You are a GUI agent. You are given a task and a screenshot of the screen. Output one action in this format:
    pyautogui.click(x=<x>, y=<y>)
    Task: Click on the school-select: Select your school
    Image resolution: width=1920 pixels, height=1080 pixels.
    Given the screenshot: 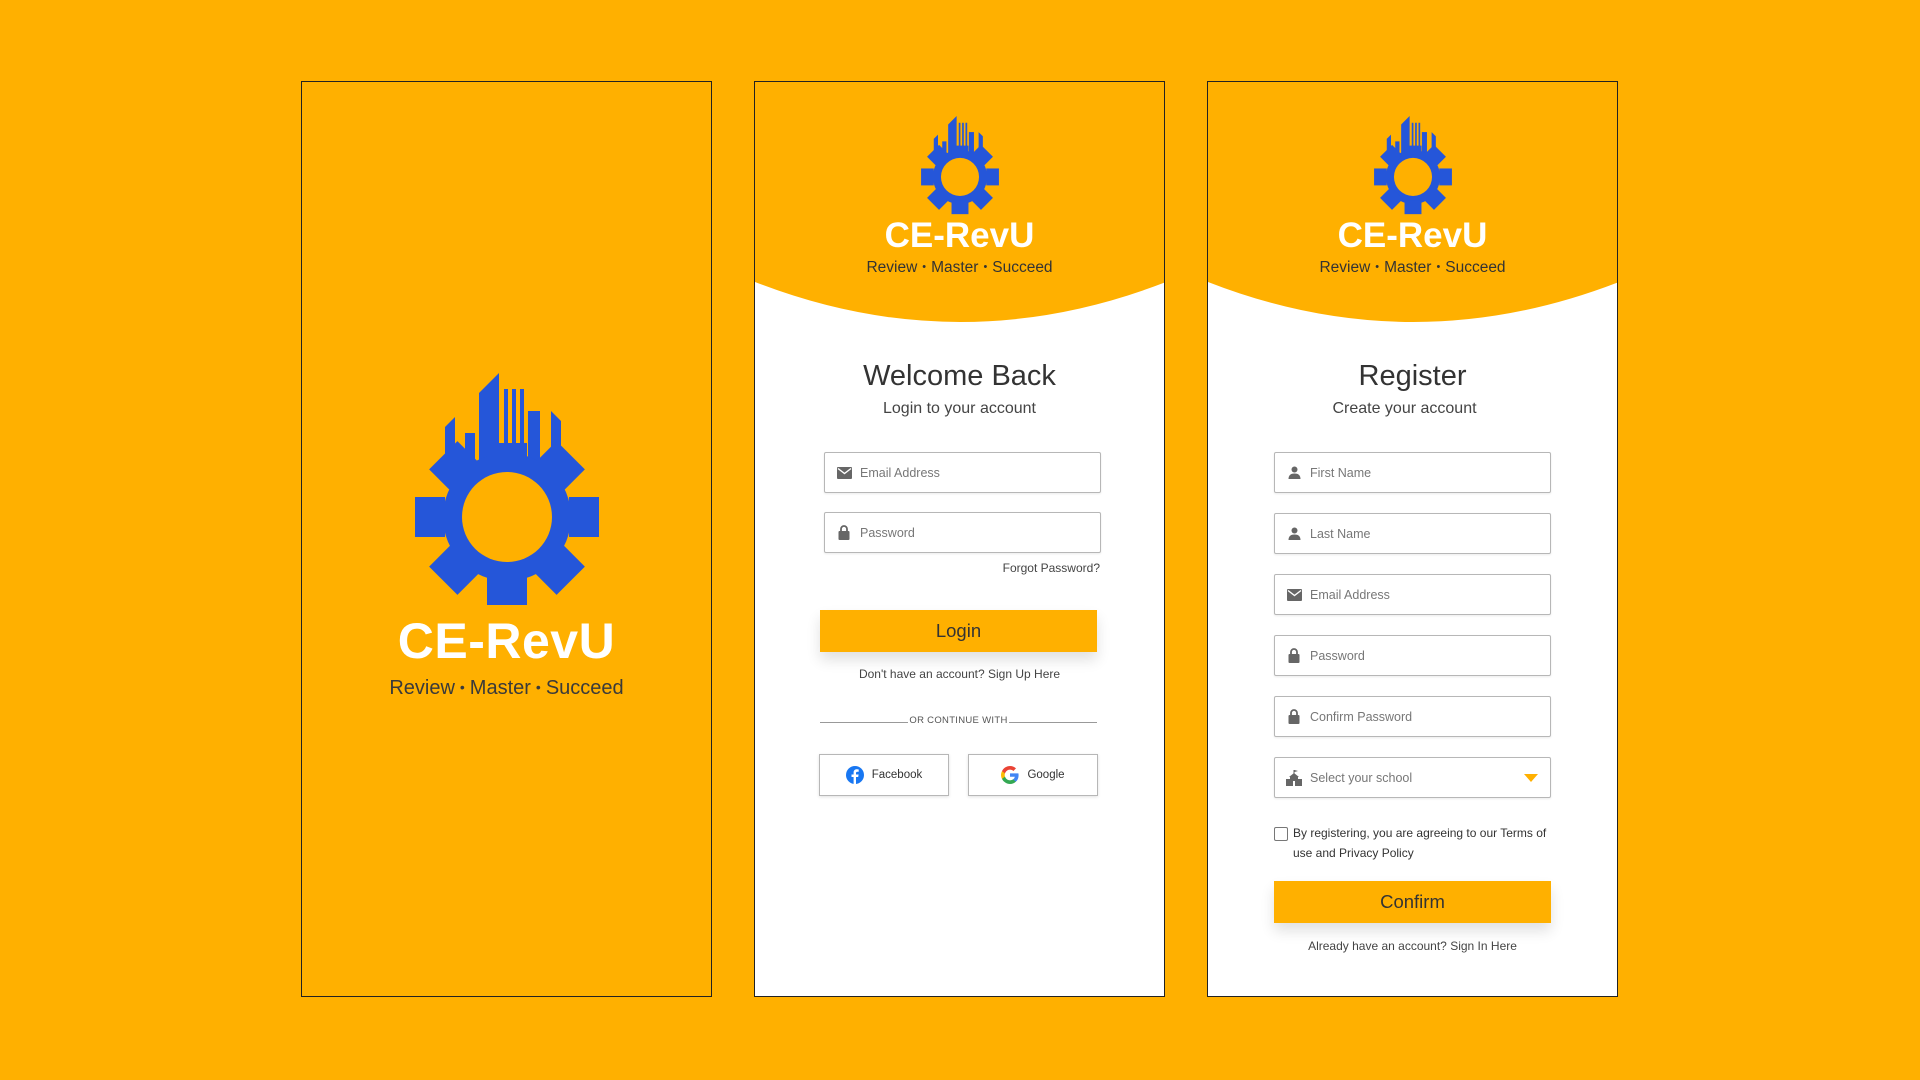 What is the action you would take?
    pyautogui.click(x=1412, y=777)
    